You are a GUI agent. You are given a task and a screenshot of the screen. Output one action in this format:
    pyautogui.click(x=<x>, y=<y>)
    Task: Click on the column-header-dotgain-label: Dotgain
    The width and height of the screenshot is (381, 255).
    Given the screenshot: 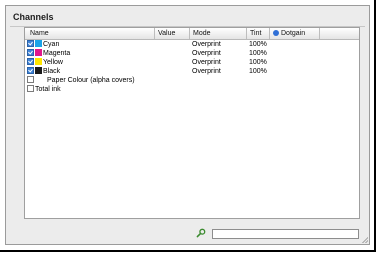 What is the action you would take?
    pyautogui.click(x=293, y=33)
    